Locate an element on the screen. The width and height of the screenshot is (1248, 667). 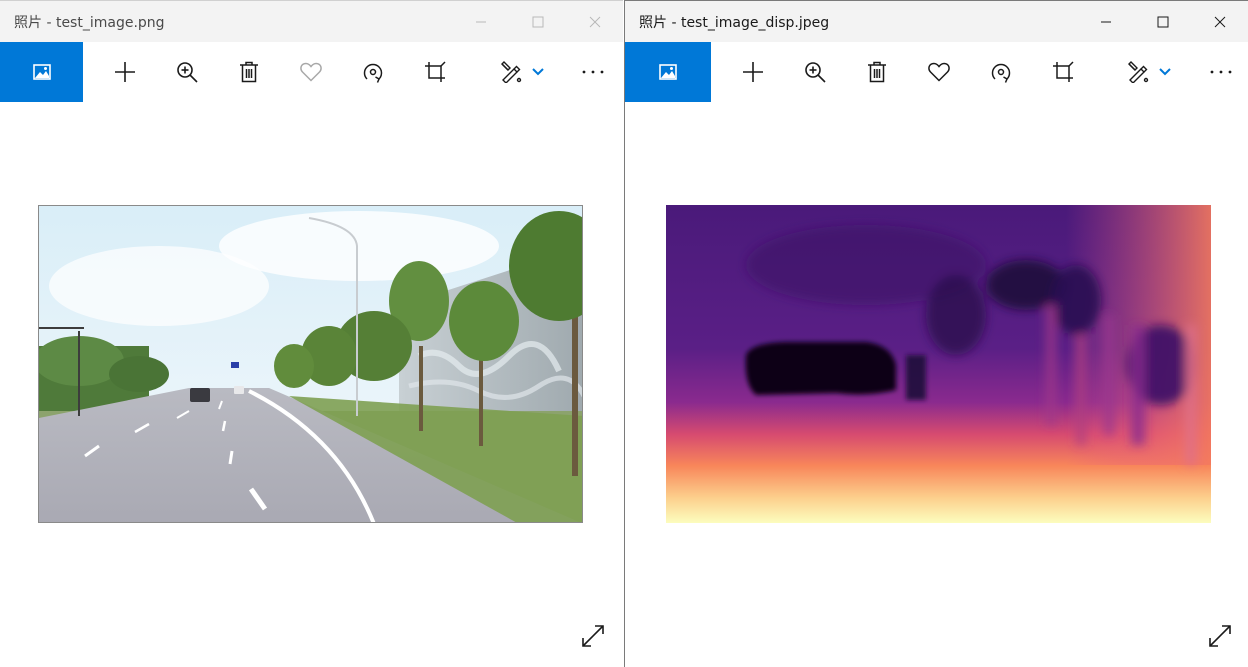
window-title: 照片 - test_image_disp.jpeg is located at coordinates (734, 23).